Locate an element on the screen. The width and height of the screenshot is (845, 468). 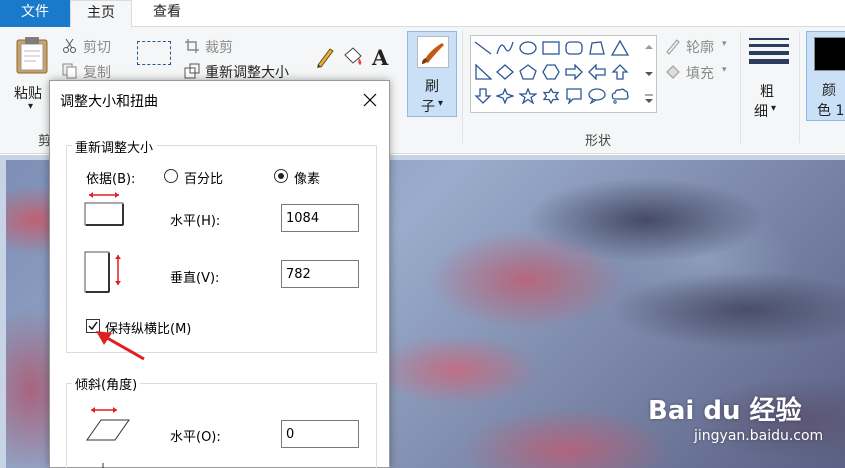
crop-icon is located at coordinates (192, 46).